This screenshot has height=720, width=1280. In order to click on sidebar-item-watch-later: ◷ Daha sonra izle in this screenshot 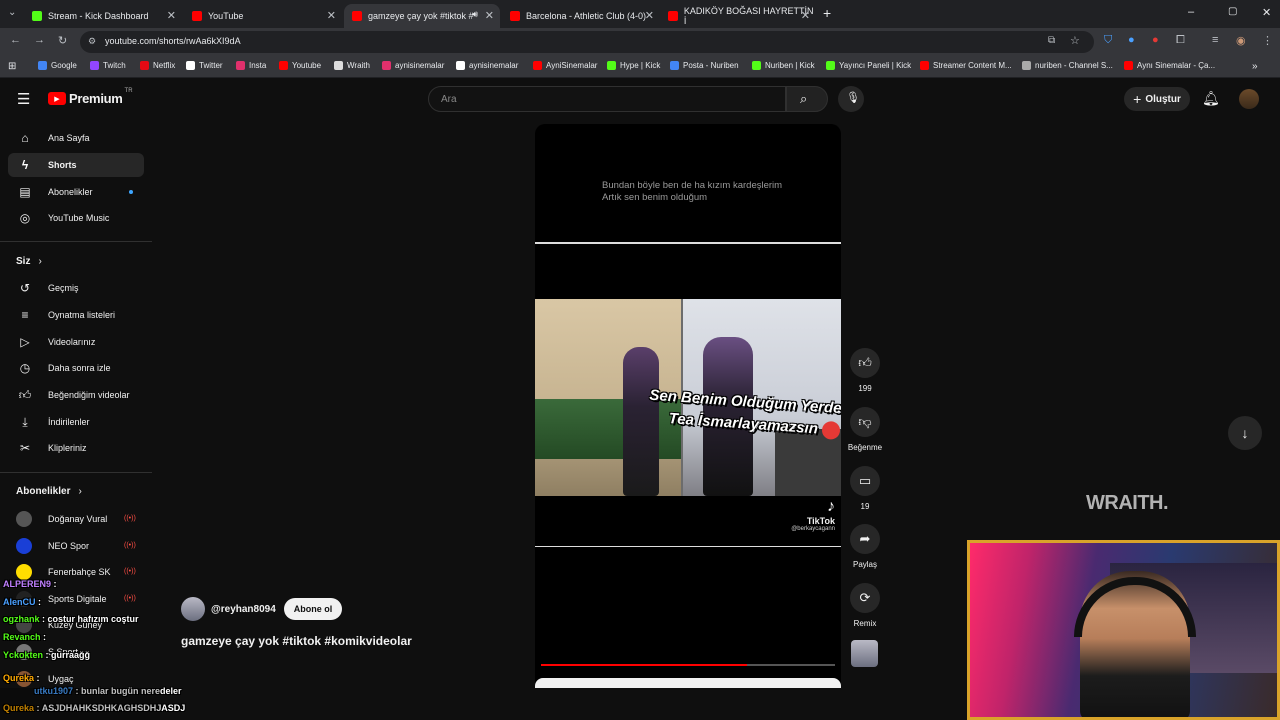, I will do `click(76, 368)`.